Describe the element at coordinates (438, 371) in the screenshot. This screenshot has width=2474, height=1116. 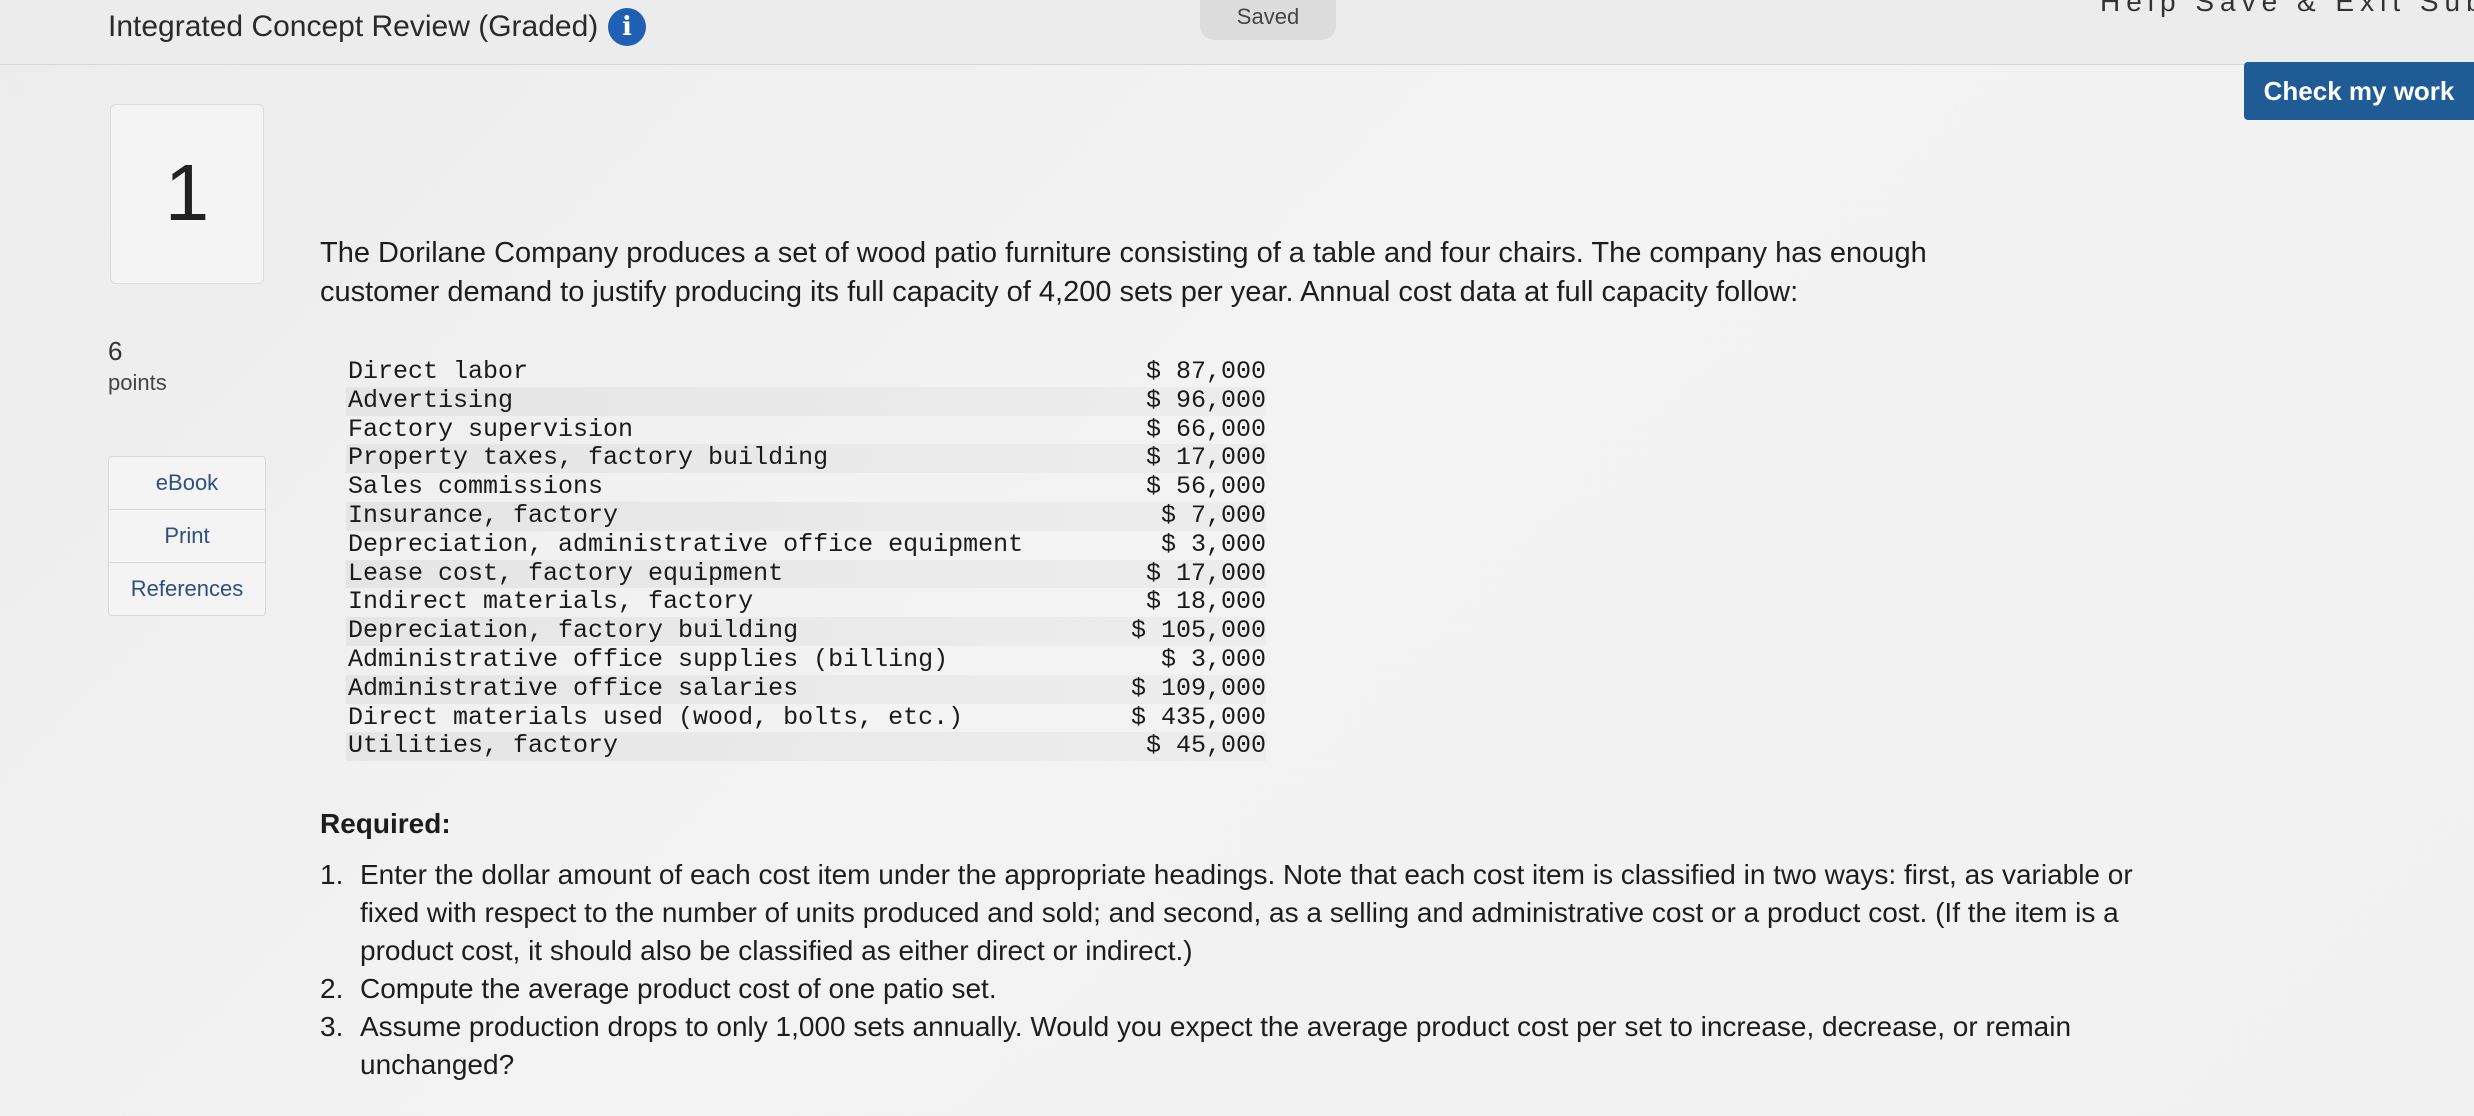
I see `cost-item-label: Direct labor` at that location.